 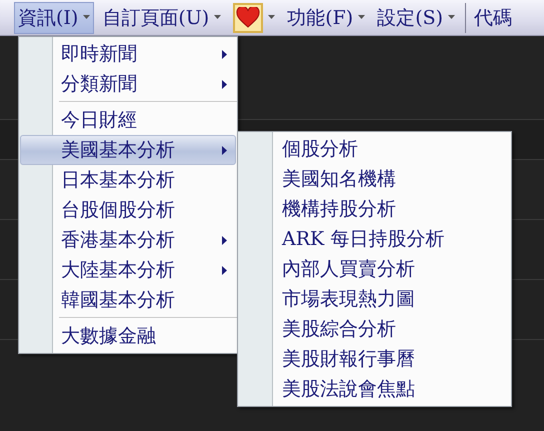 What do you see at coordinates (128, 84) in the screenshot?
I see `menu-item: 分類新聞` at bounding box center [128, 84].